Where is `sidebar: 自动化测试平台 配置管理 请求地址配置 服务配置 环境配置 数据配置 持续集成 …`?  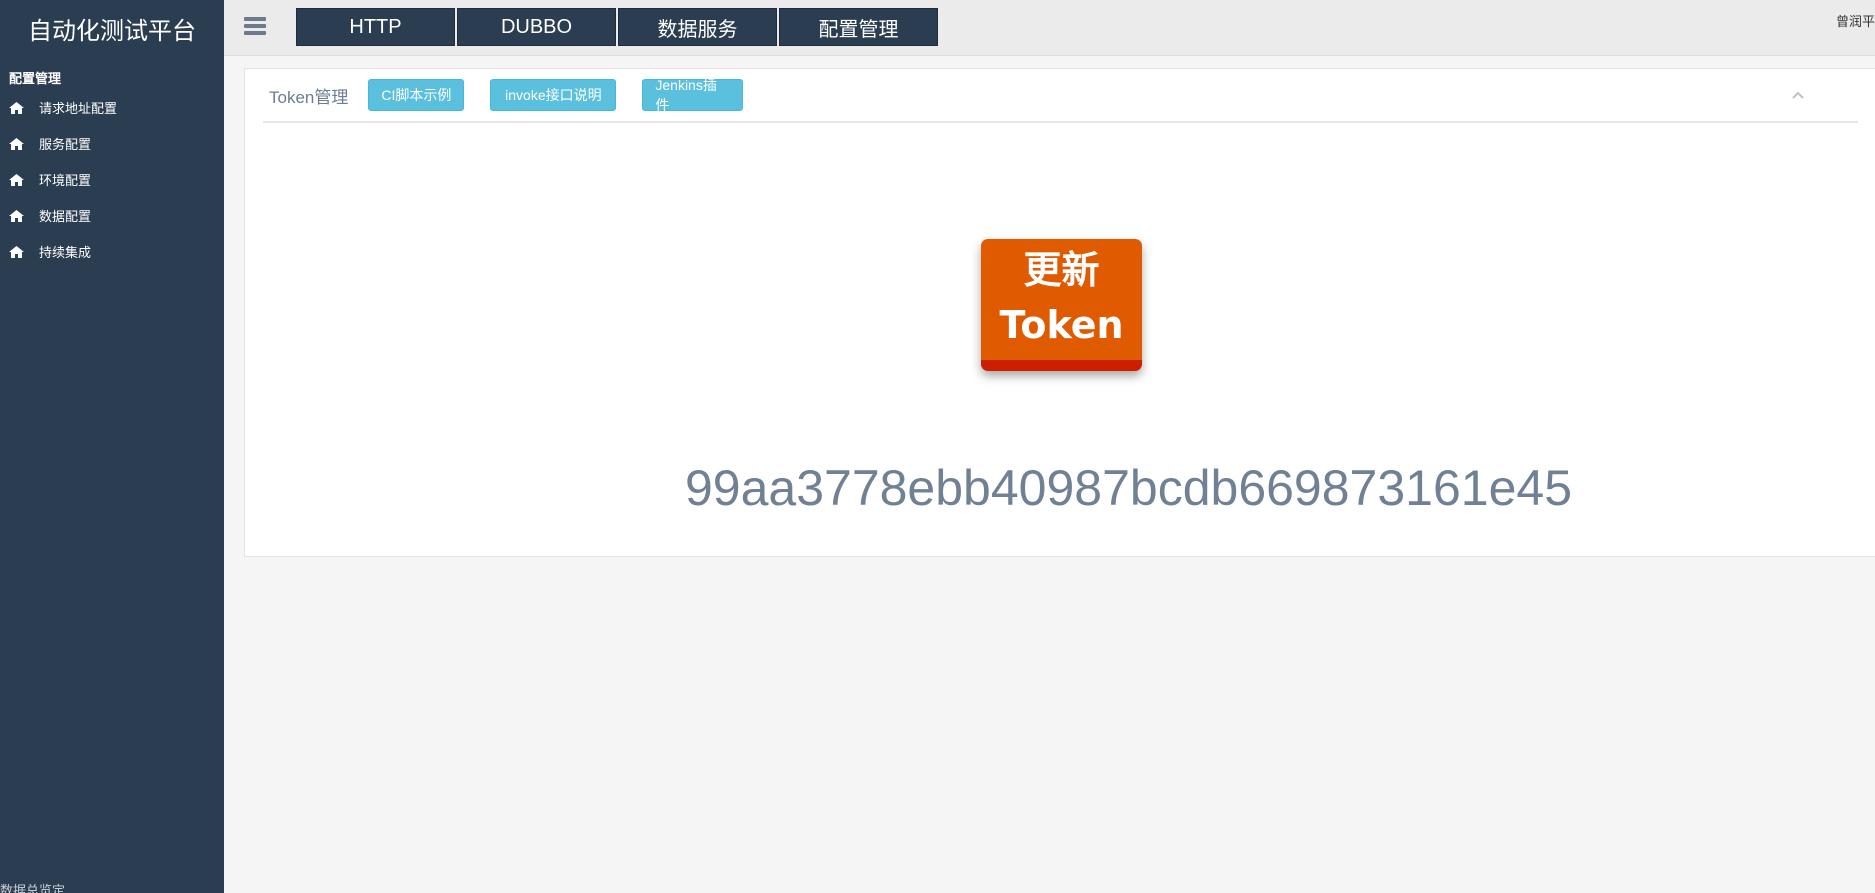
sidebar: 自动化测试平台 配置管理 请求地址配置 服务配置 环境配置 数据配置 持续集成 … is located at coordinates (112, 446).